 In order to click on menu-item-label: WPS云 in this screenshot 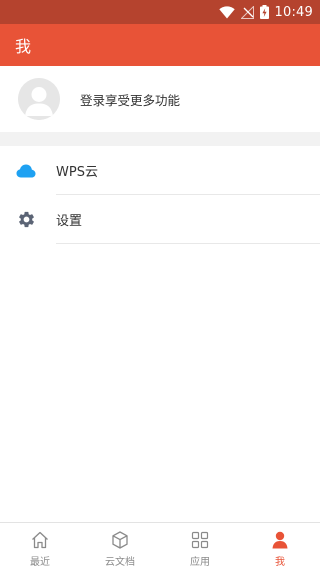, I will do `click(77, 172)`.